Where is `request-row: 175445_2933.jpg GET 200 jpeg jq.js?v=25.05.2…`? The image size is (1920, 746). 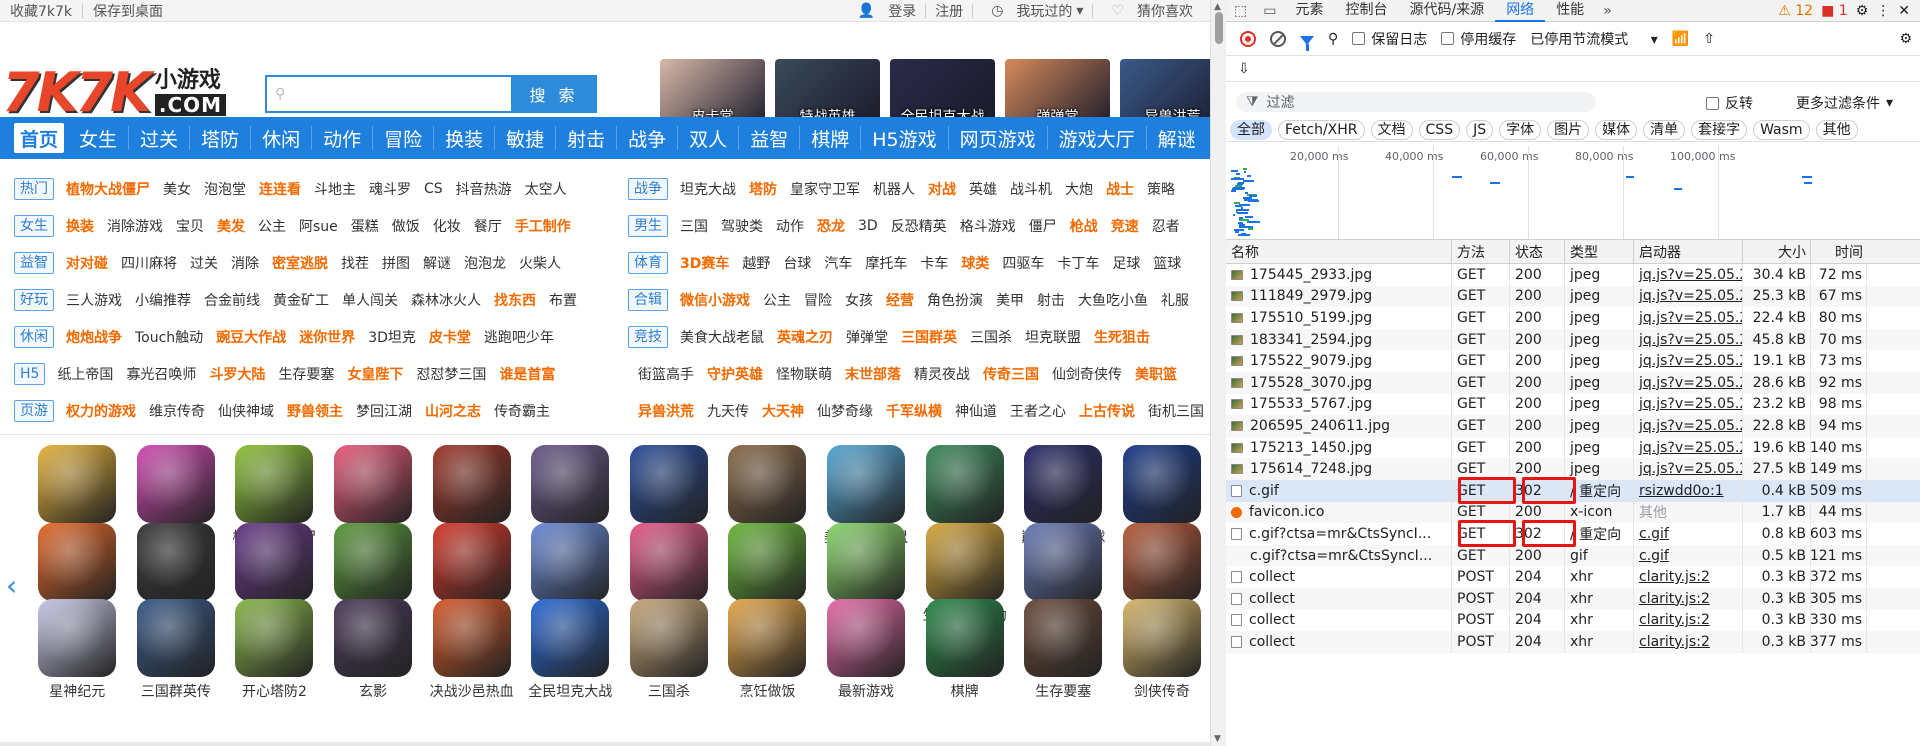 request-row: 175445_2933.jpg GET 200 jpeg jq.js?v=25.05.2… is located at coordinates (1573, 275).